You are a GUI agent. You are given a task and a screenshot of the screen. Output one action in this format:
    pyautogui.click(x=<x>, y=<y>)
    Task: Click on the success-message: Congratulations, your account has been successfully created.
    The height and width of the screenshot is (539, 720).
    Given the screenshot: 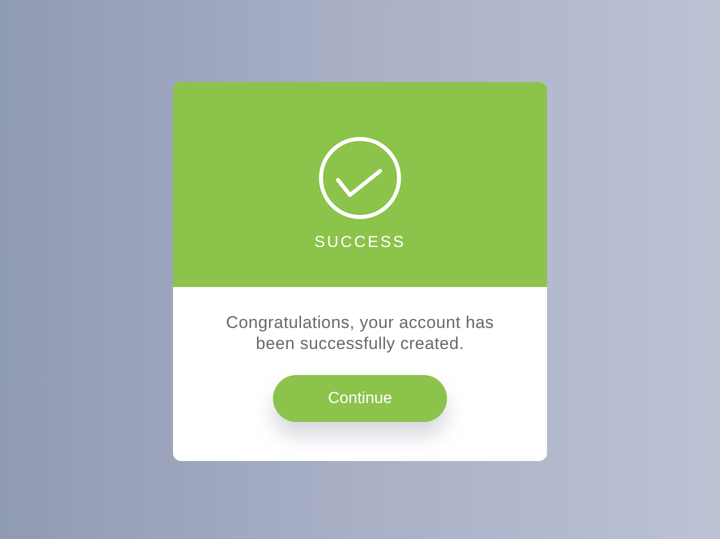 What is the action you would take?
    pyautogui.click(x=360, y=333)
    